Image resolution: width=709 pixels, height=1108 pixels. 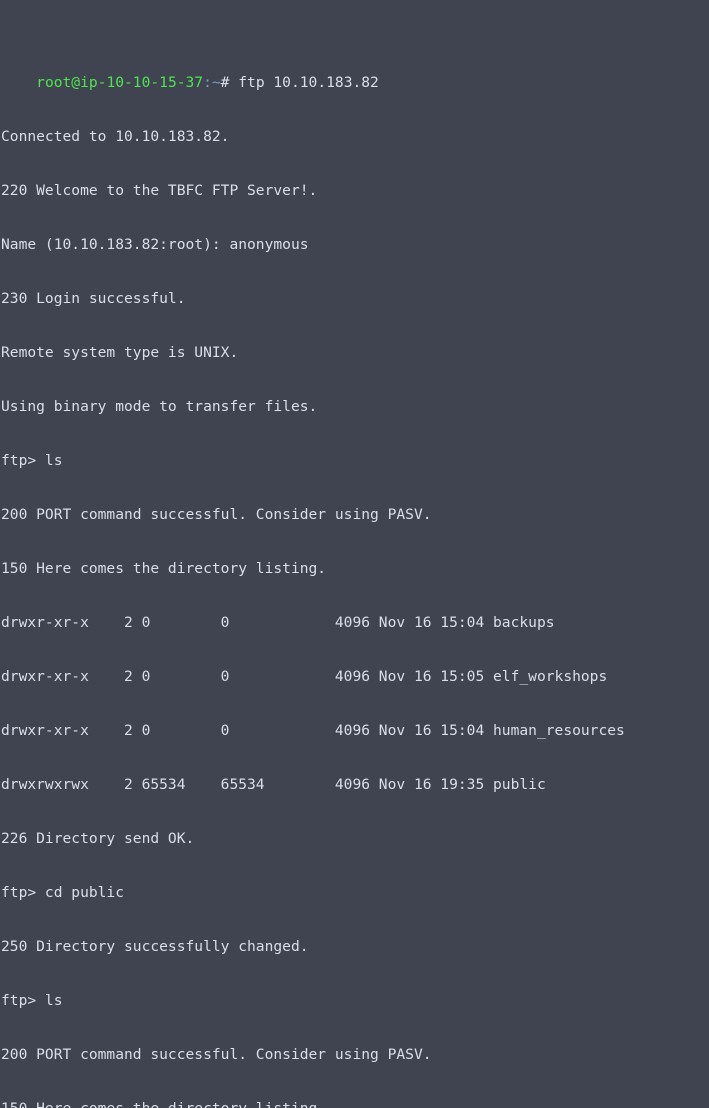 What do you see at coordinates (155, 946) in the screenshot?
I see `output-line: 250 Directory successfully changed.` at bounding box center [155, 946].